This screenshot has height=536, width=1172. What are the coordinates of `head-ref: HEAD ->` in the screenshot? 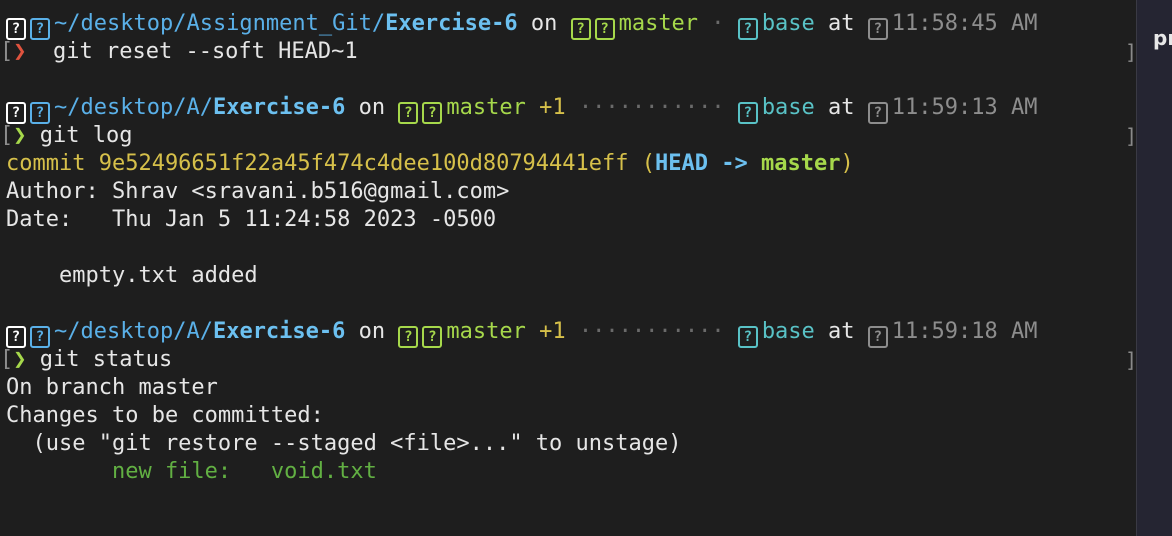 It's located at (708, 163).